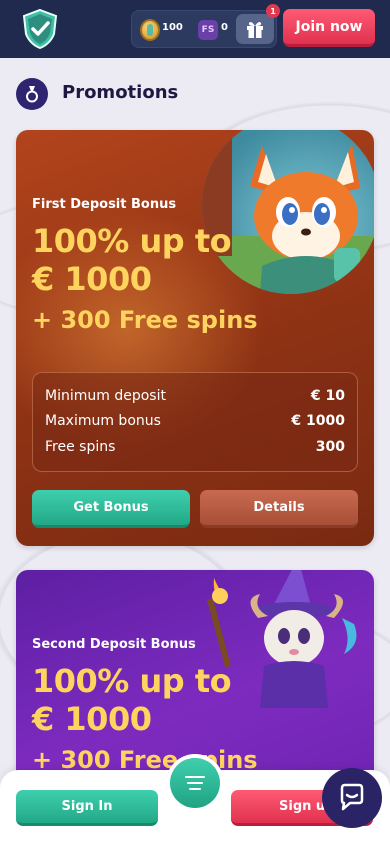  Describe the element at coordinates (224, 27) in the screenshot. I see `free-spins-balance: 0` at that location.